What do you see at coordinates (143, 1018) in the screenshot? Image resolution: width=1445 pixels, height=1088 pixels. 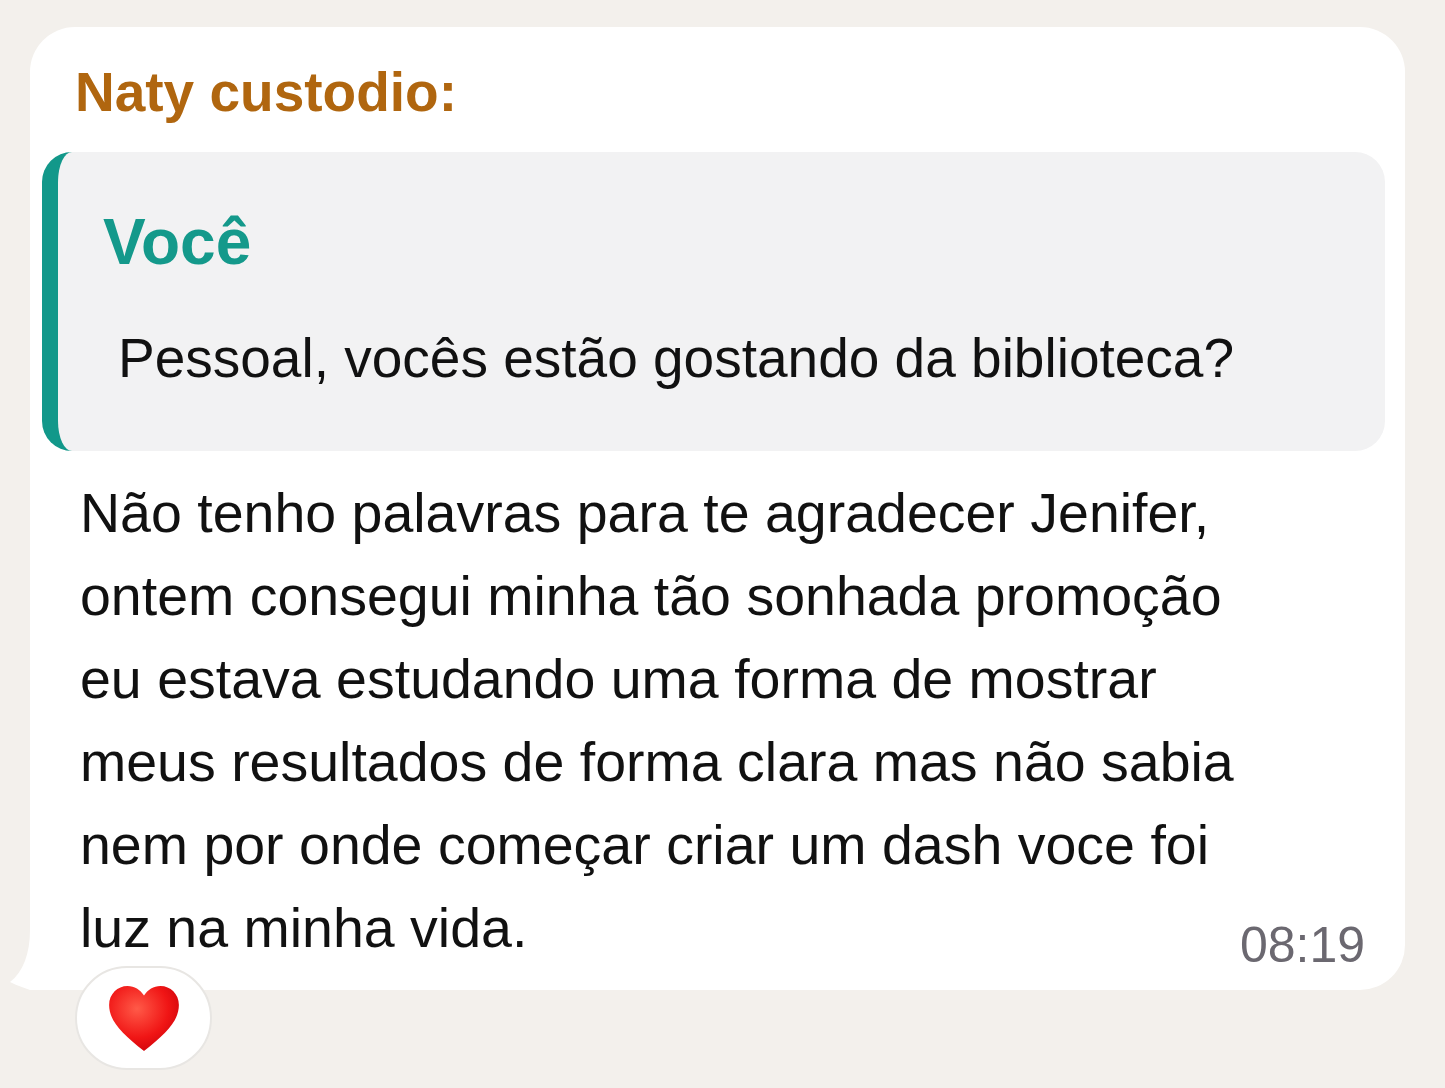 I see `heart-icon` at bounding box center [143, 1018].